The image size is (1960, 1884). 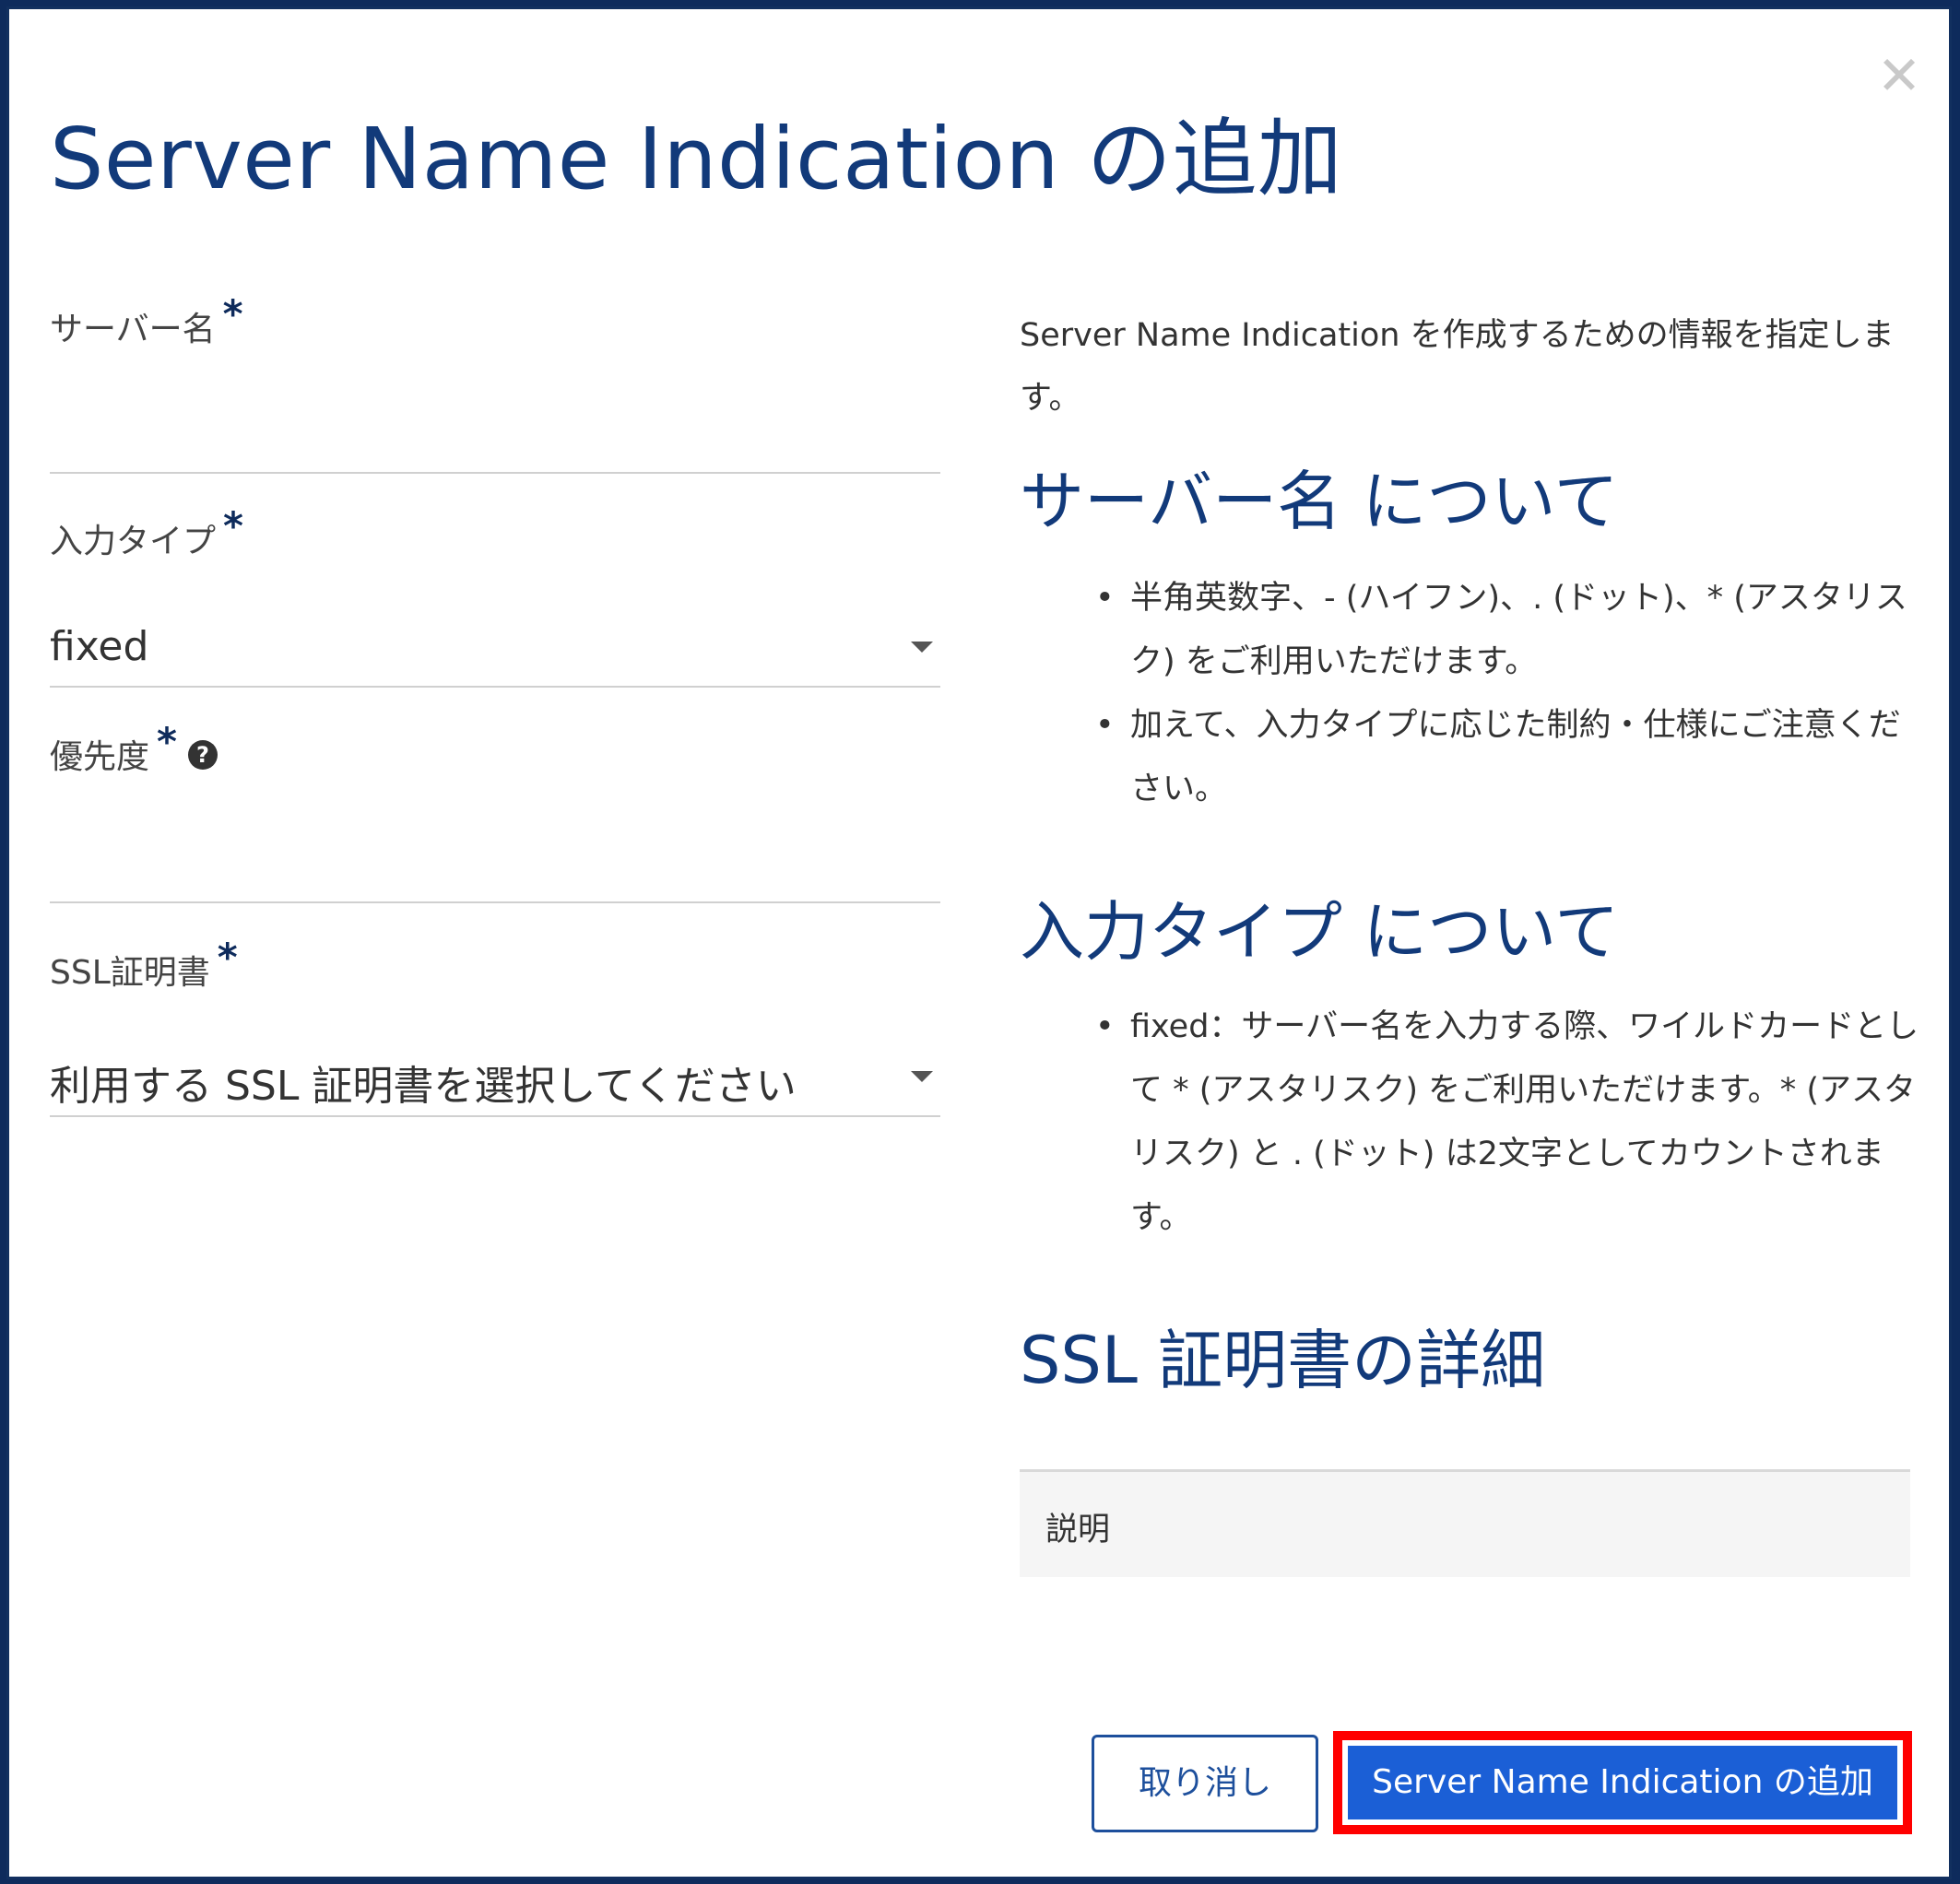 I want to click on ssl-cert-detail-table: 説明, so click(x=1465, y=1523).